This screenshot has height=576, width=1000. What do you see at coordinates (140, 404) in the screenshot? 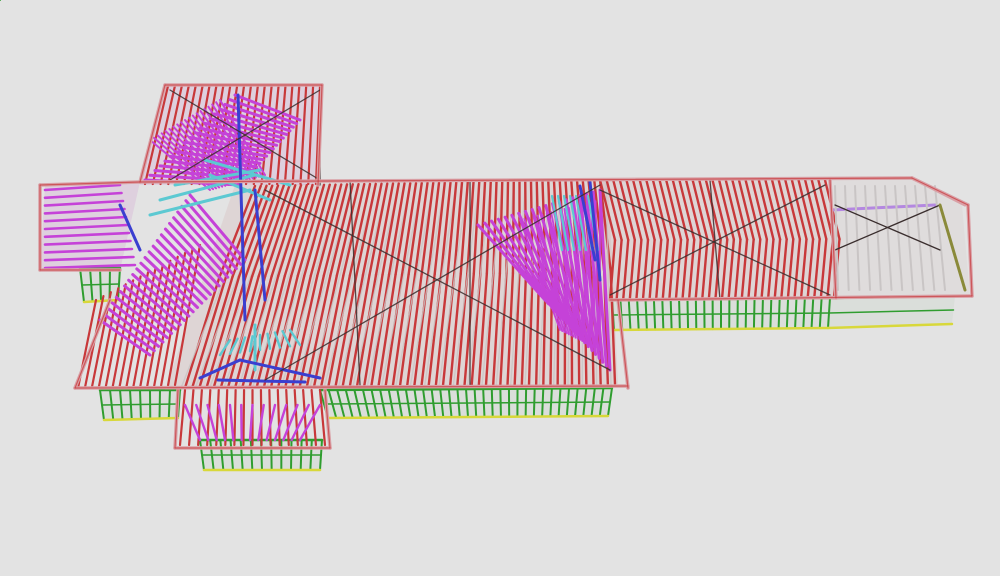
I see `left-front-wall-nog` at bounding box center [140, 404].